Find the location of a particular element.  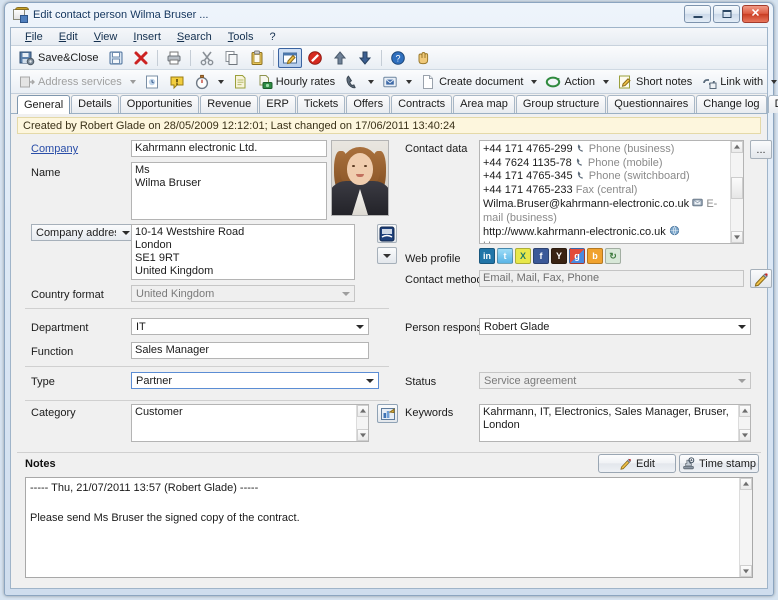

company-field: Kahrmann electronic Ltd. is located at coordinates (229, 148).